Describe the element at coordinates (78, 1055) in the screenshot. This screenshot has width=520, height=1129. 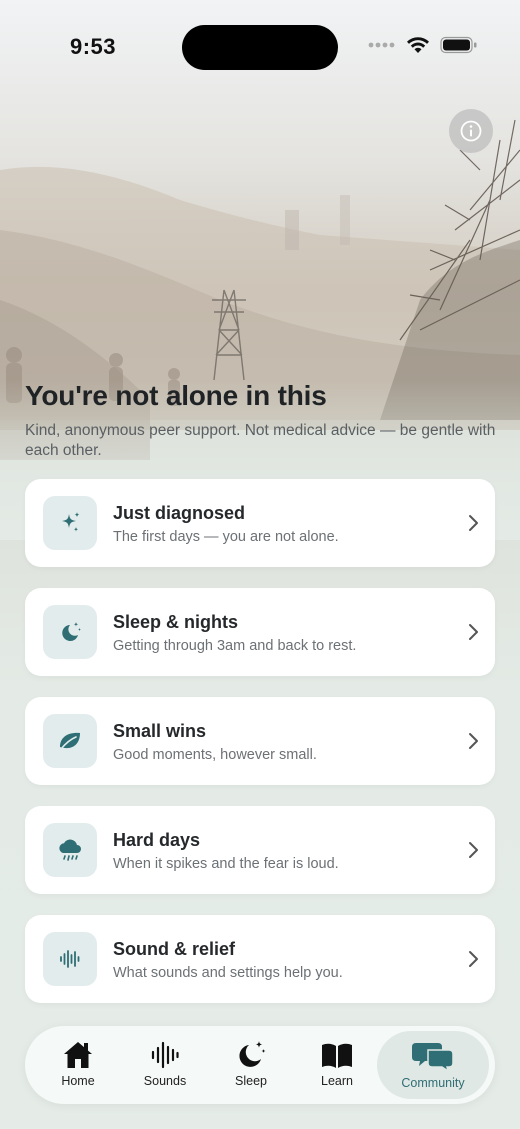
I see `house-icon` at that location.